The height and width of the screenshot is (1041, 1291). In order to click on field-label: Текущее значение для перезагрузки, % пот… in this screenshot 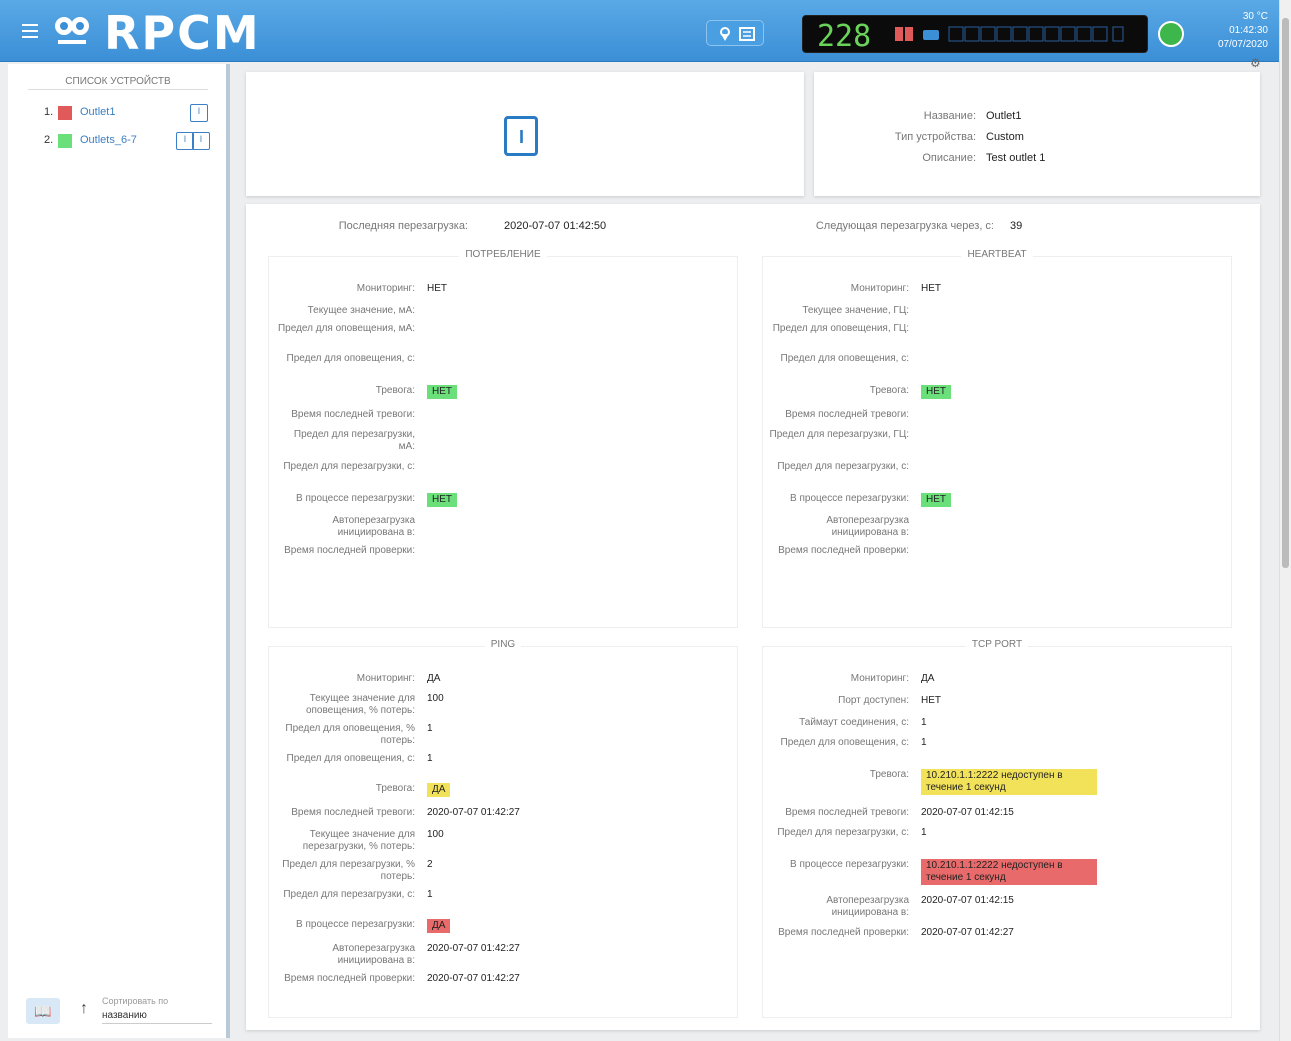, I will do `click(358, 840)`.